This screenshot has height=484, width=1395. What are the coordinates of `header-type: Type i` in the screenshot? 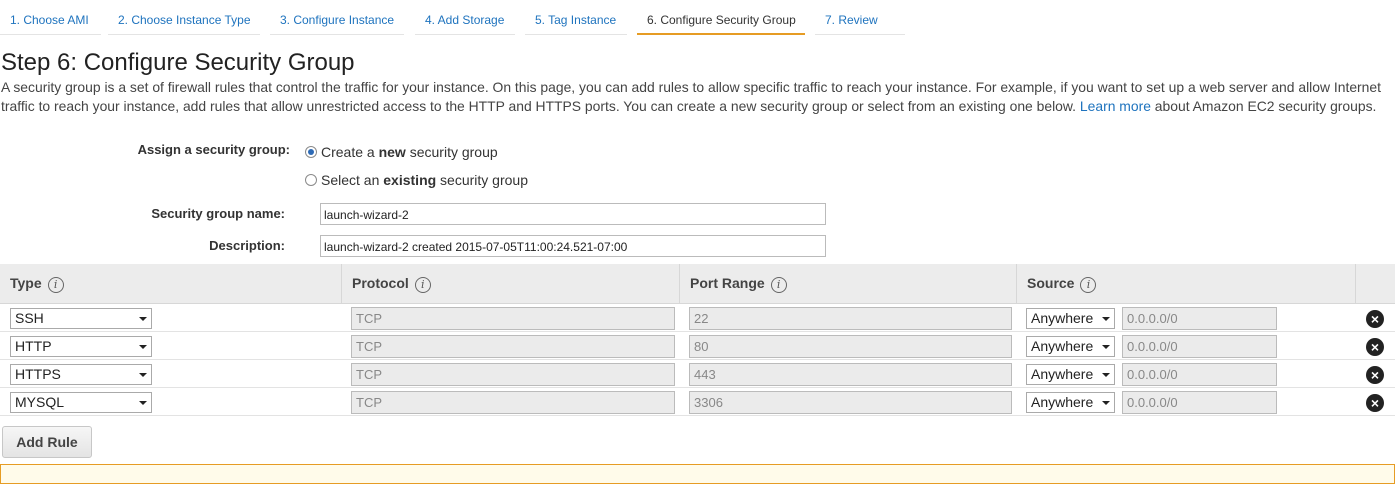 It's located at (32, 284).